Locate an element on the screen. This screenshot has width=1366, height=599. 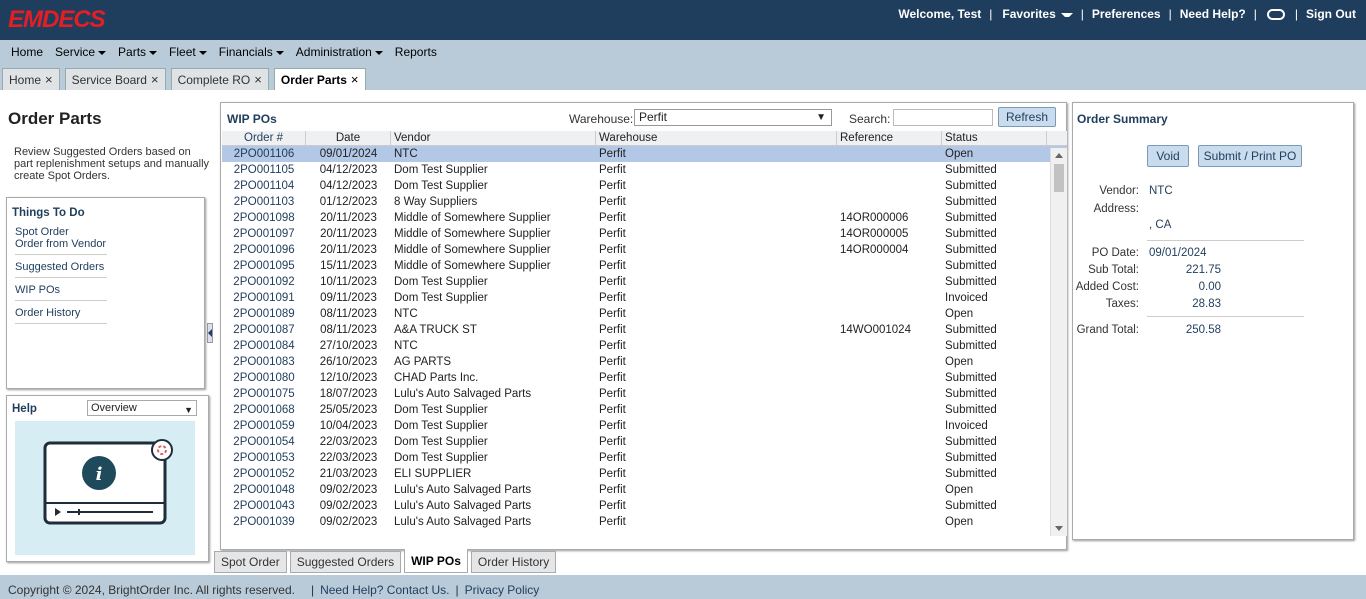
order-number-cell: 2PO001103 is located at coordinates (264, 202).